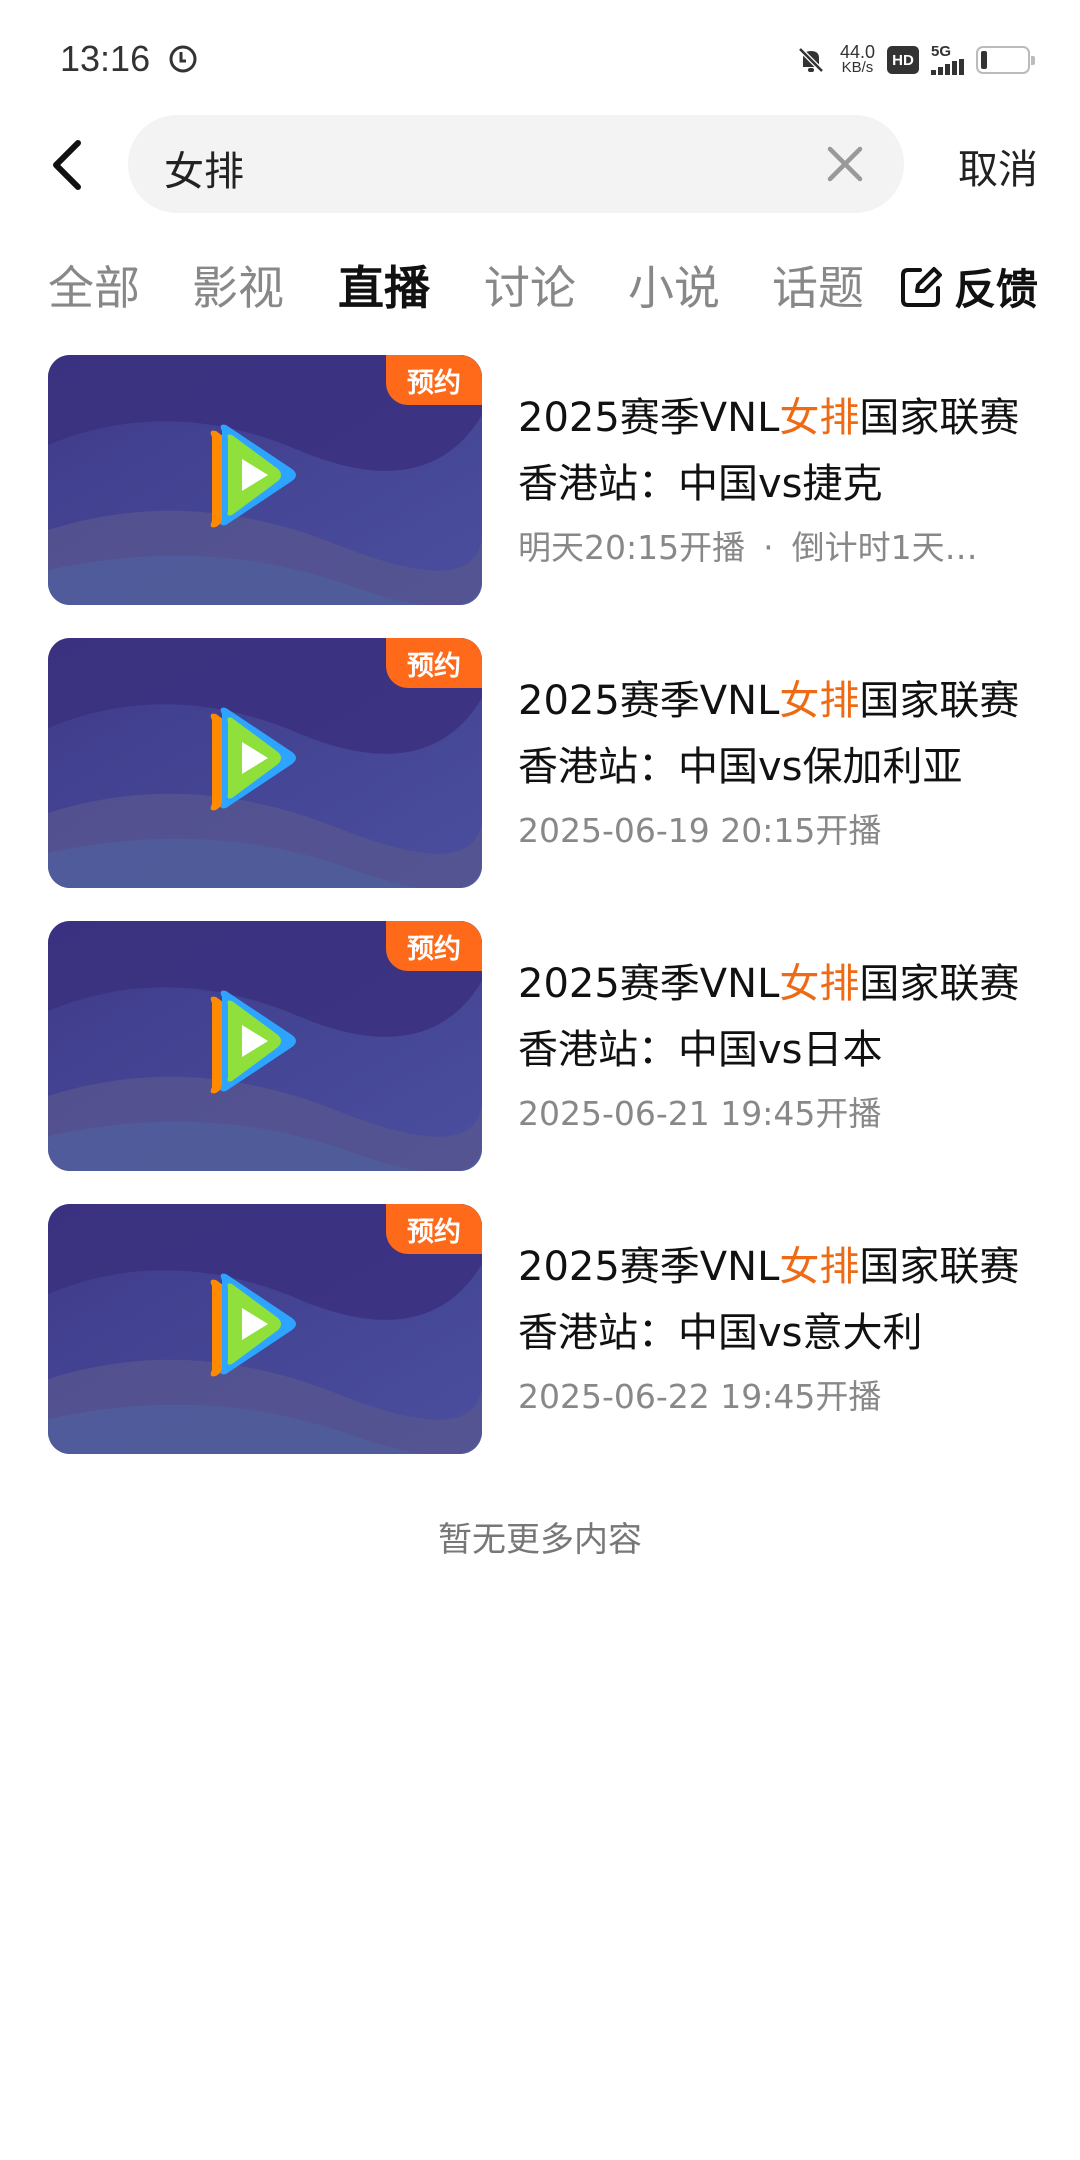 This screenshot has height=2160, width=1080. Describe the element at coordinates (783, 734) in the screenshot. I see `result-title: 2025赛季VNL女排国家联赛香港站：中国vs保加利亚` at that location.